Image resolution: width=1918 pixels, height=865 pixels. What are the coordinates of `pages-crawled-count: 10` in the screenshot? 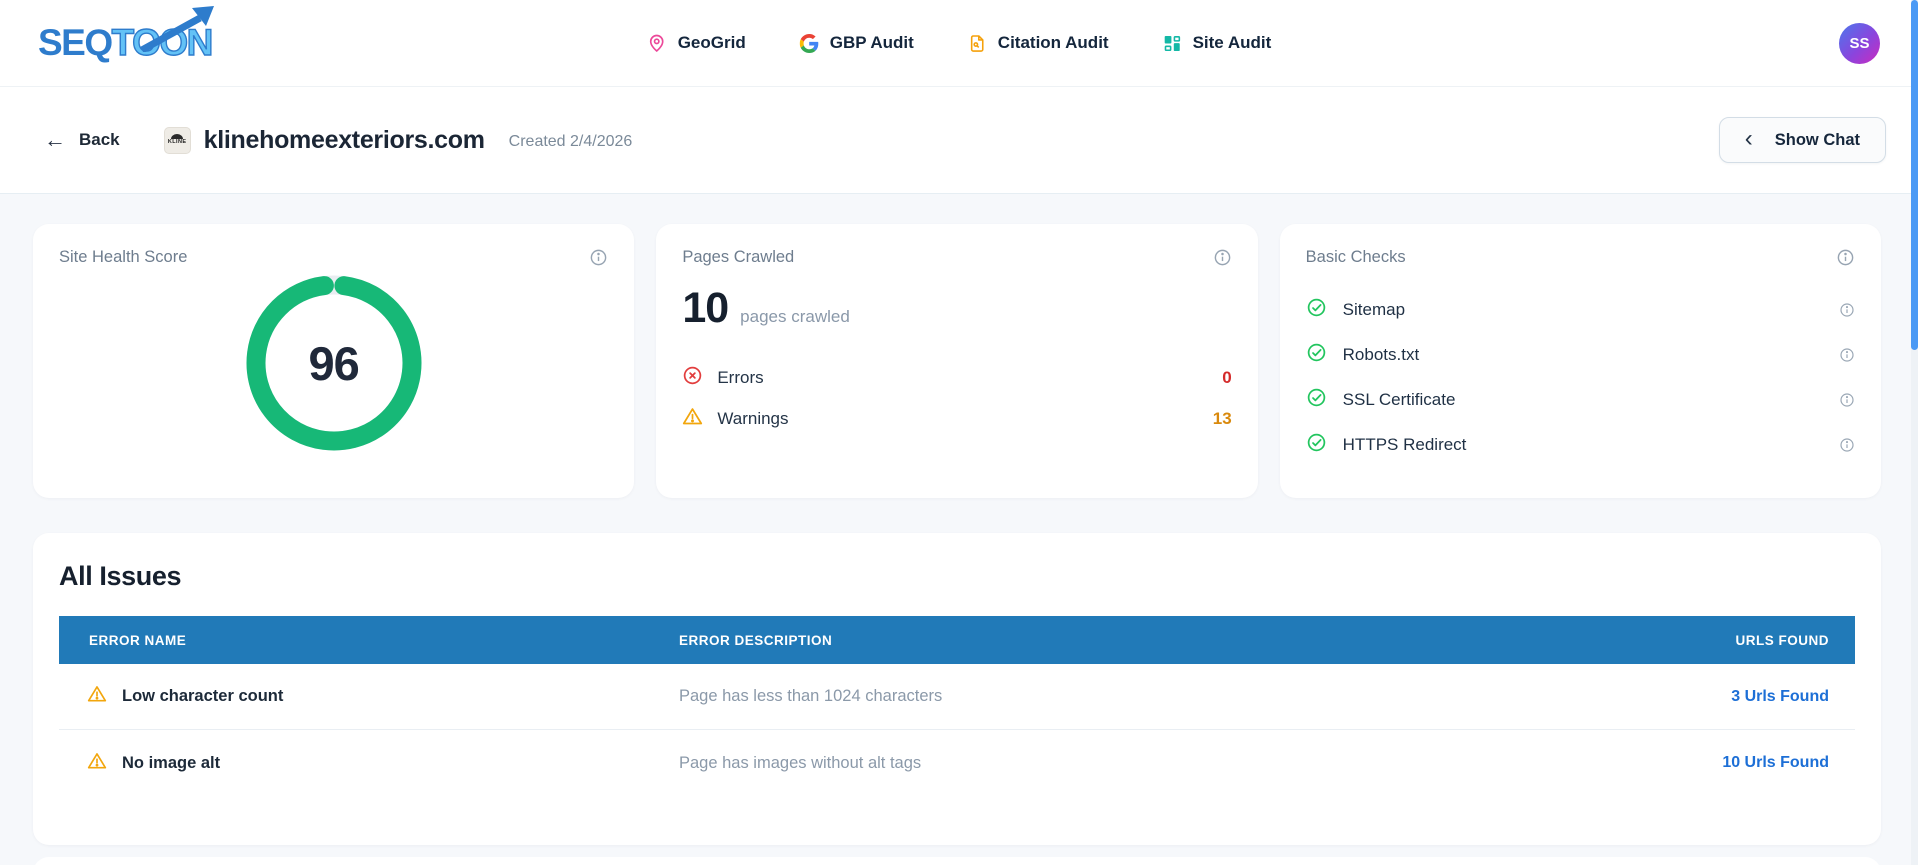 It's located at (705, 308).